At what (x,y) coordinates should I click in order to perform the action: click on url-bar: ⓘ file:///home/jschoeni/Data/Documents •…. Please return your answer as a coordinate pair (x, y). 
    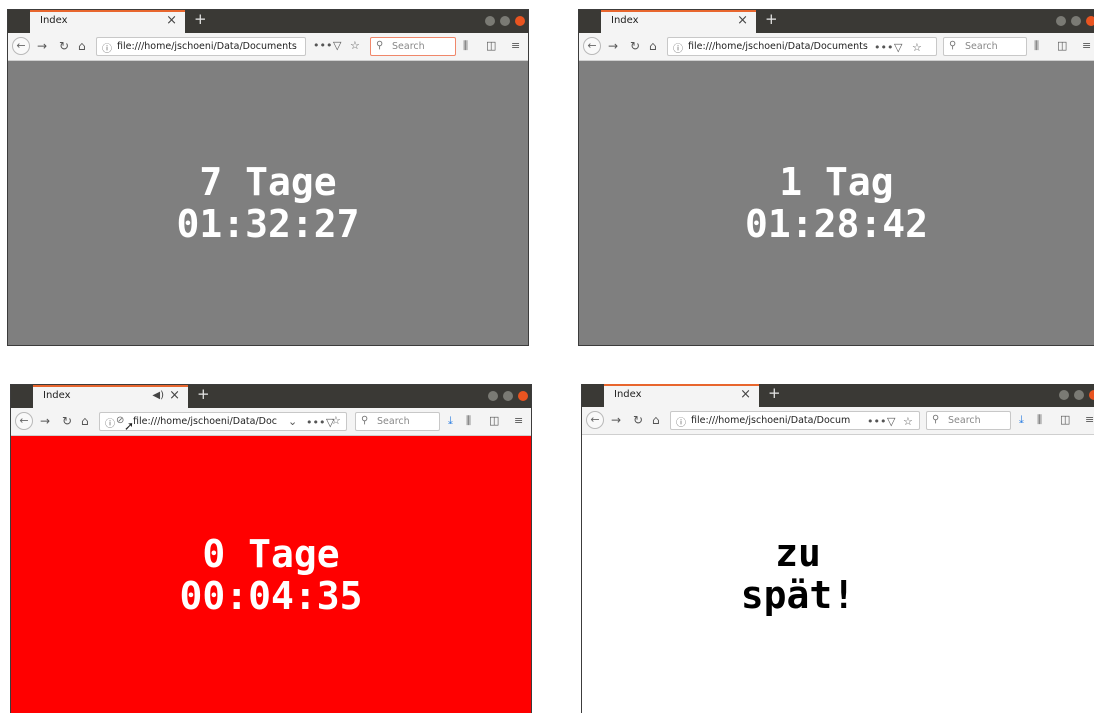
    Looking at the image, I should click on (802, 46).